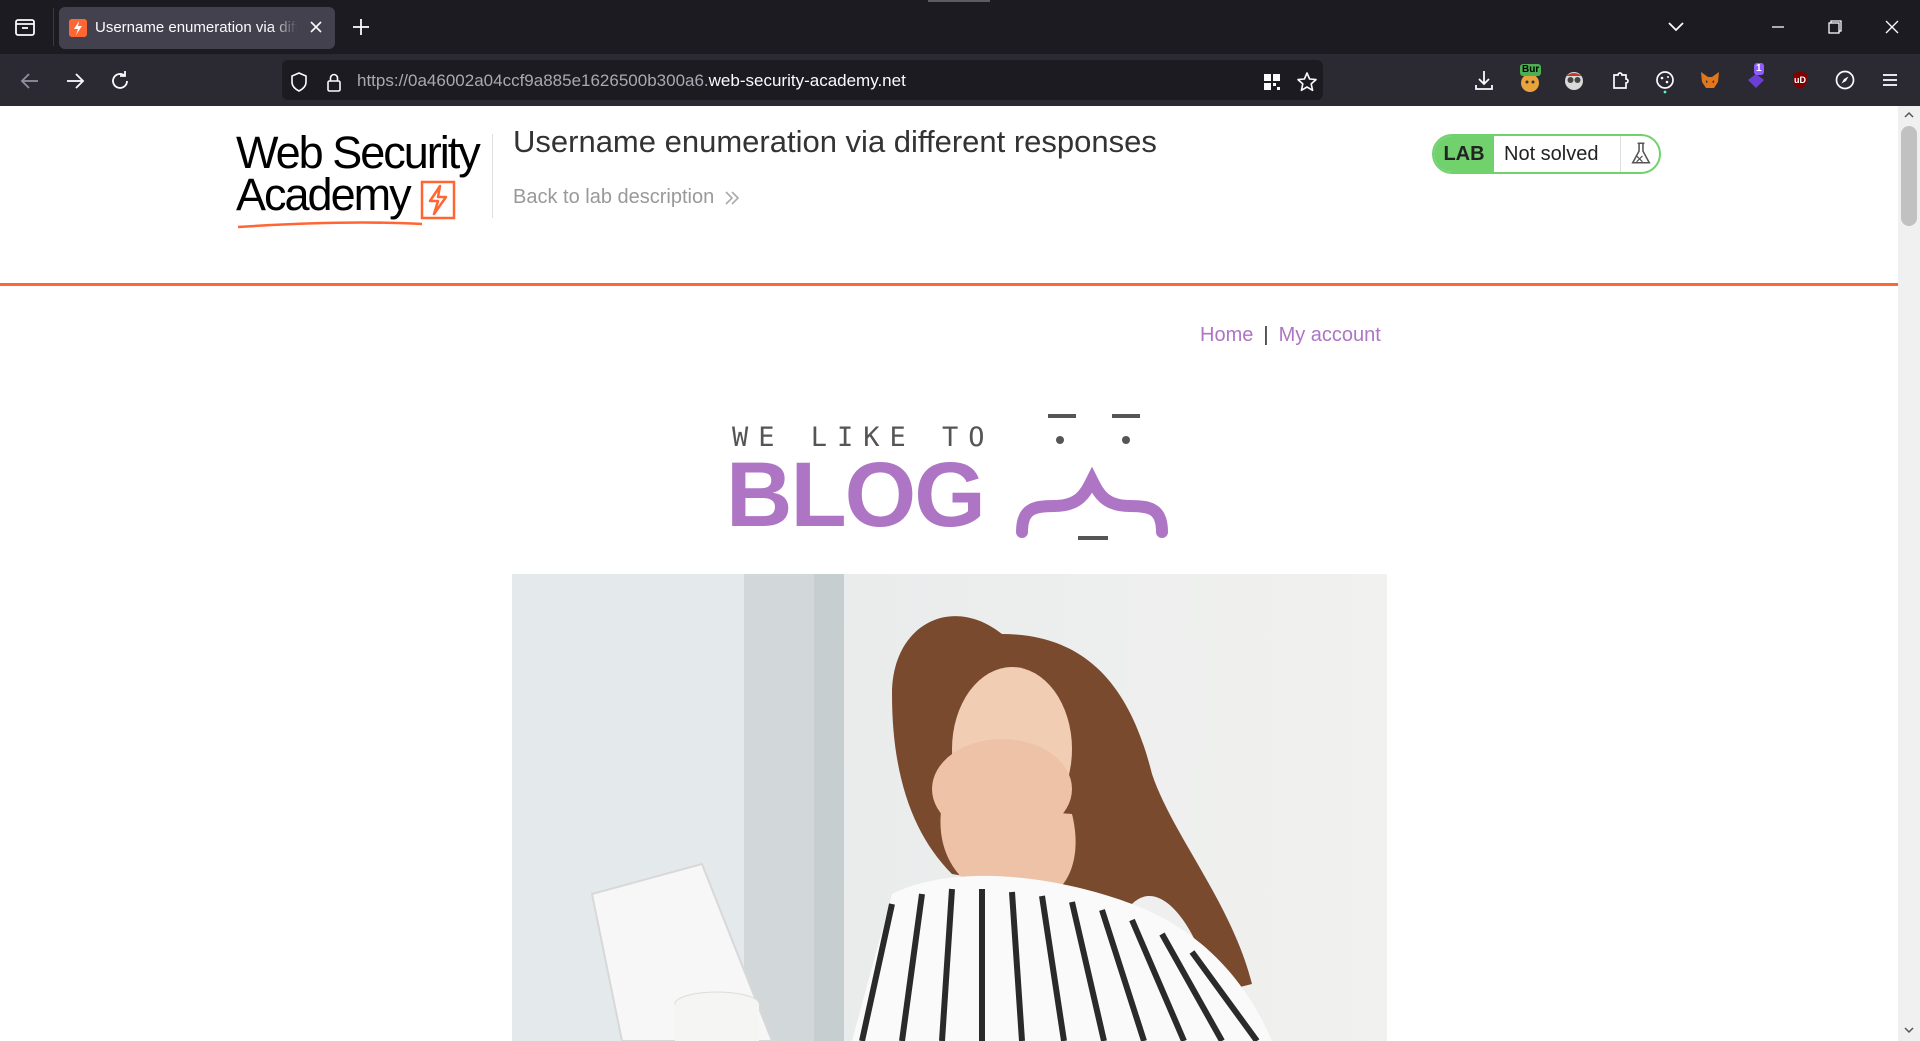 The image size is (1920, 1041). I want to click on tab-list-icon, so click(25, 27).